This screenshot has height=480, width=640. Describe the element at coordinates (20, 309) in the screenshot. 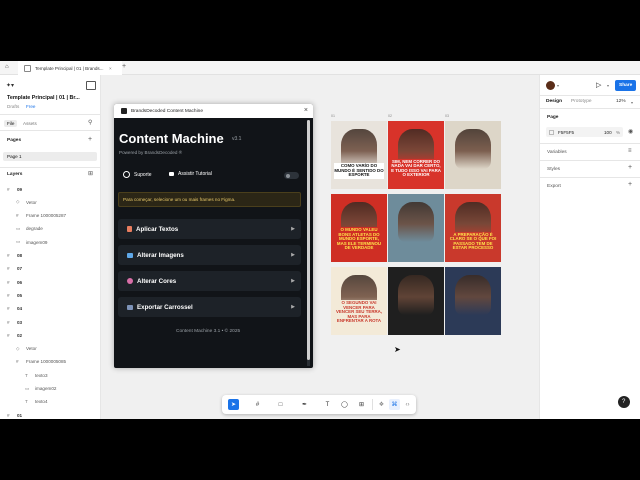

I see `layer-label: 04` at that location.